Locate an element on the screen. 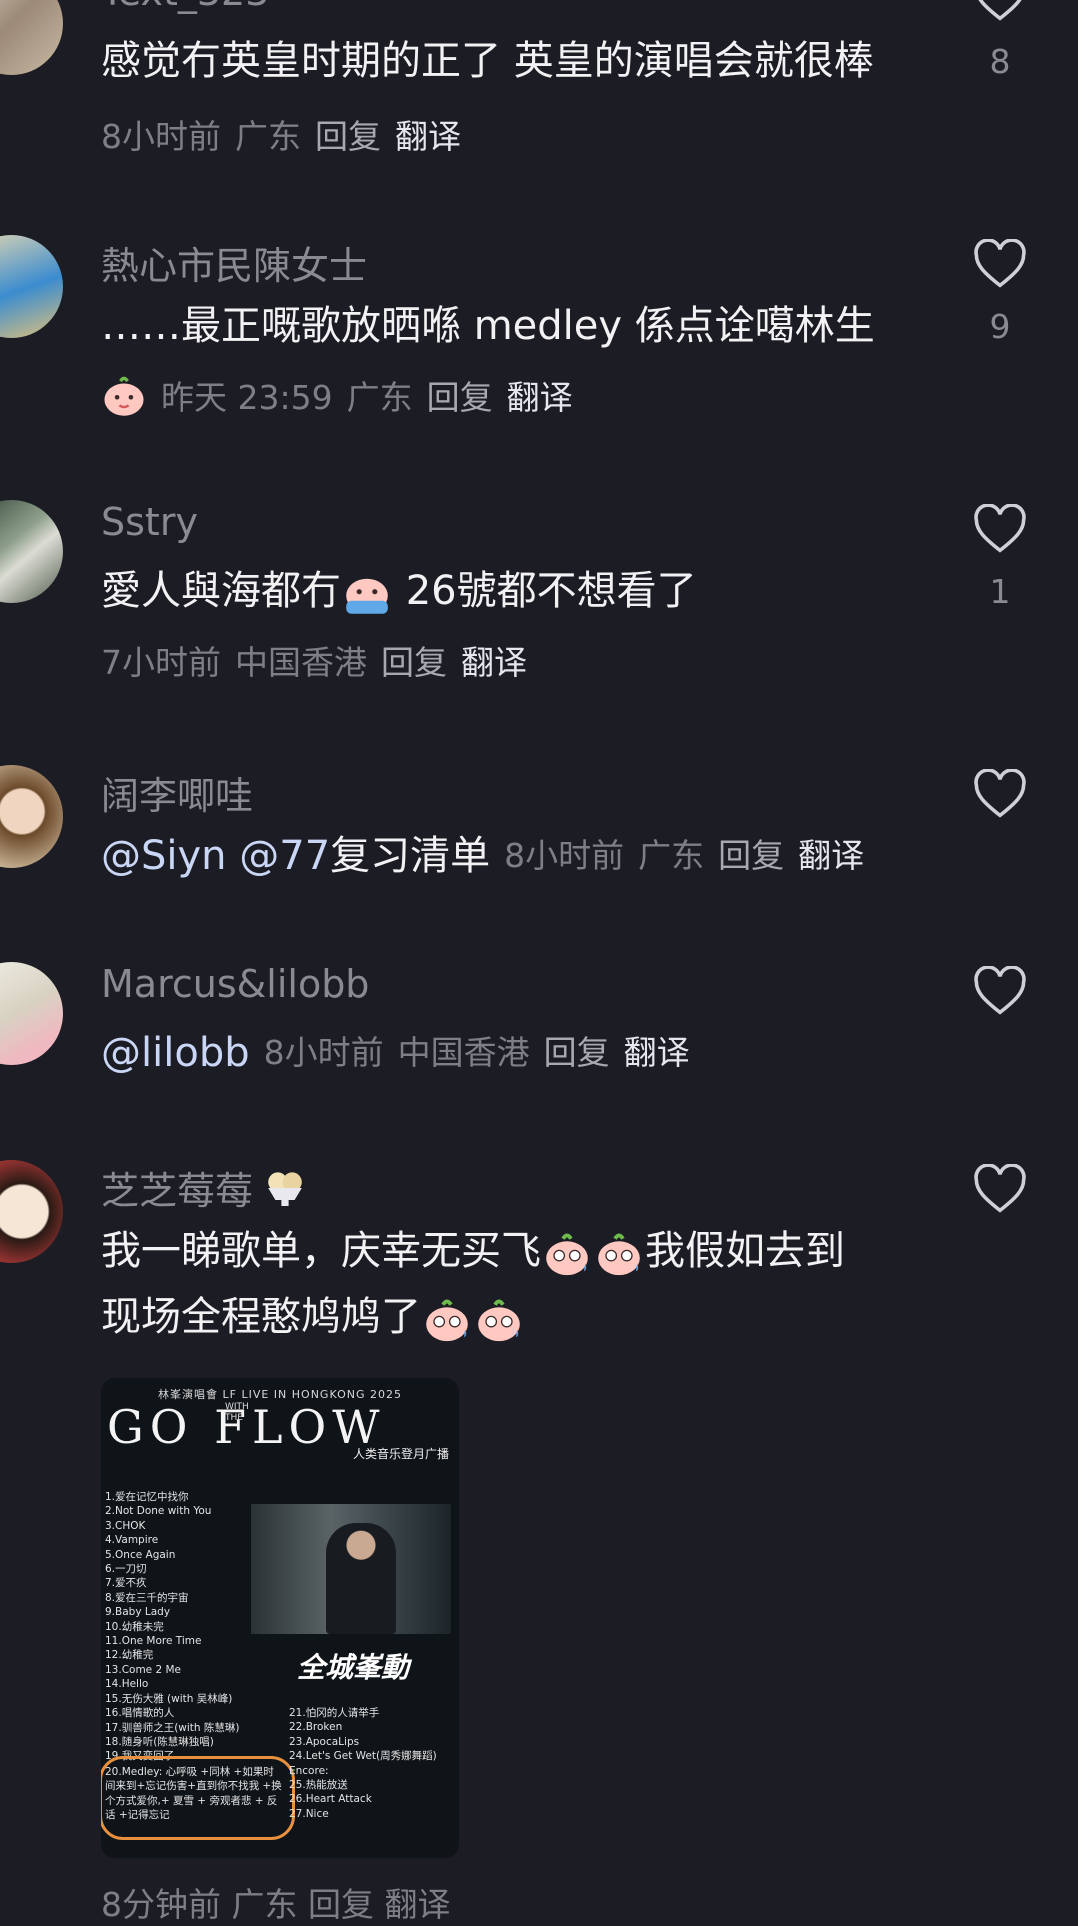 This screenshot has width=1078, height=1926. comment-text-part: 我假如去到 is located at coordinates (745, 1251).